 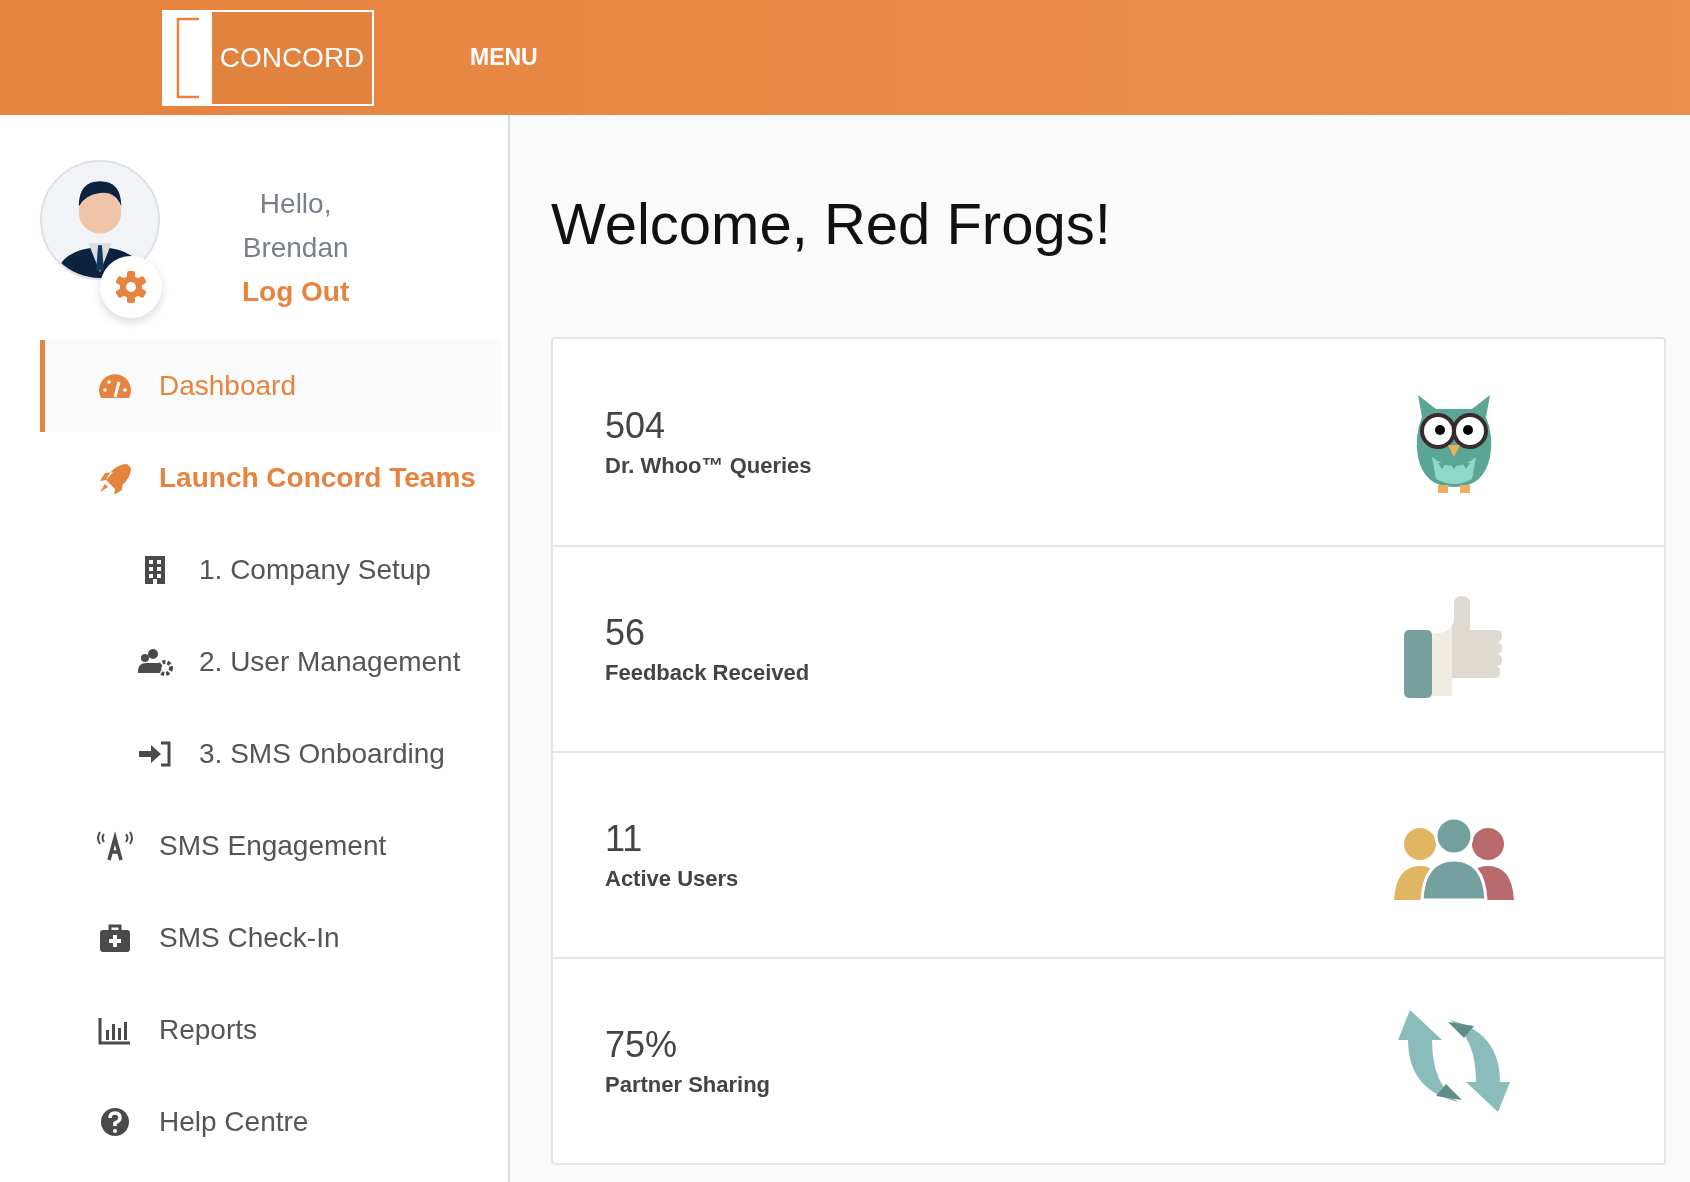 What do you see at coordinates (115, 478) in the screenshot?
I see `rocket-icon` at bounding box center [115, 478].